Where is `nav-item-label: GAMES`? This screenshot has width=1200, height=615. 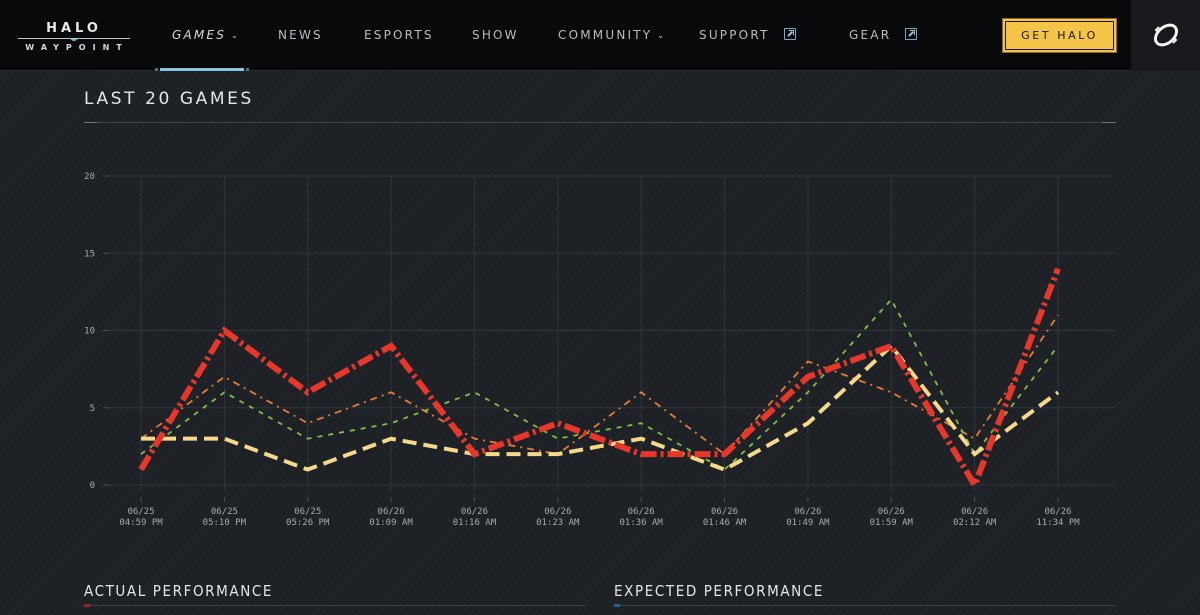
nav-item-label: GAMES is located at coordinates (199, 35).